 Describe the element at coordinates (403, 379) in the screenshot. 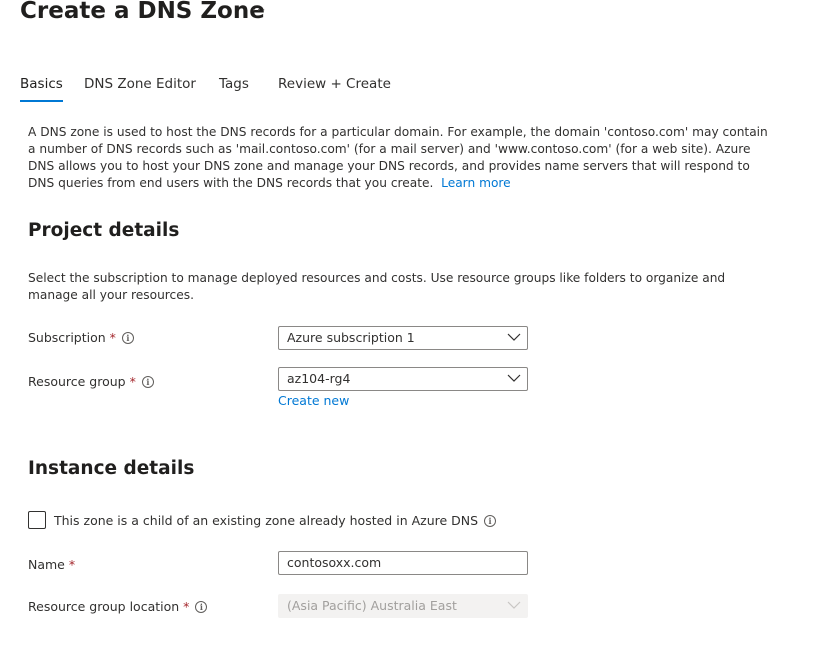

I see `resource-group-select: az104-rg4` at that location.